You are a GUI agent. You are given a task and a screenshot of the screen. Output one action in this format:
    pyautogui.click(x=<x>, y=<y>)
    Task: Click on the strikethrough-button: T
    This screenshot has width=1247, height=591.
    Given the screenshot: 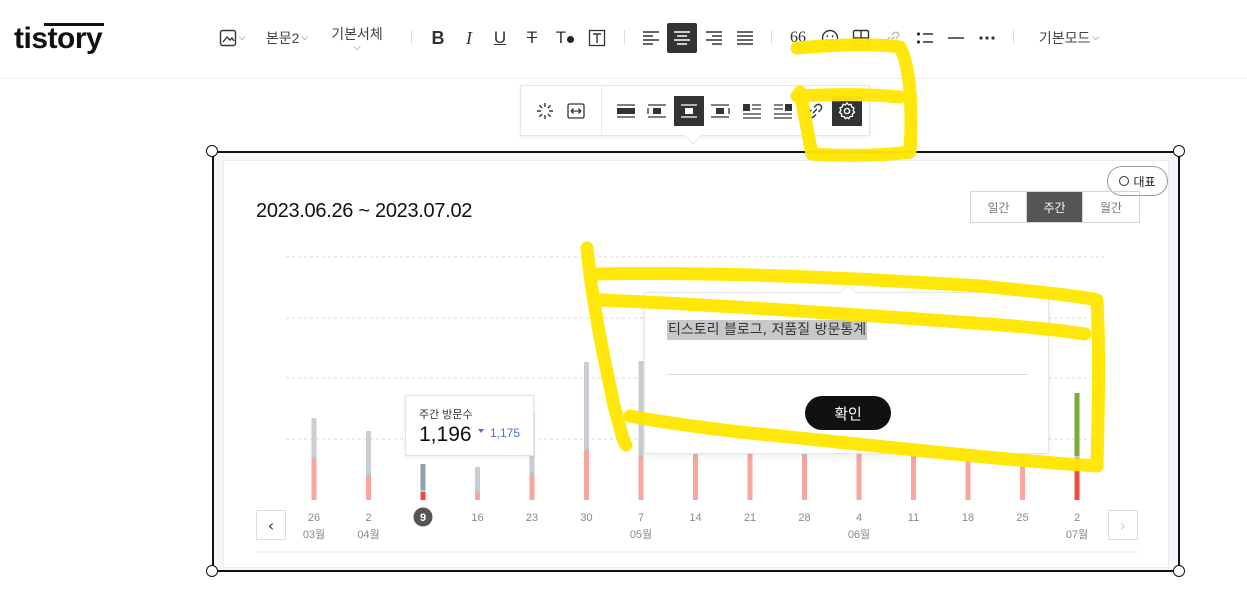 What is the action you would take?
    pyautogui.click(x=532, y=38)
    